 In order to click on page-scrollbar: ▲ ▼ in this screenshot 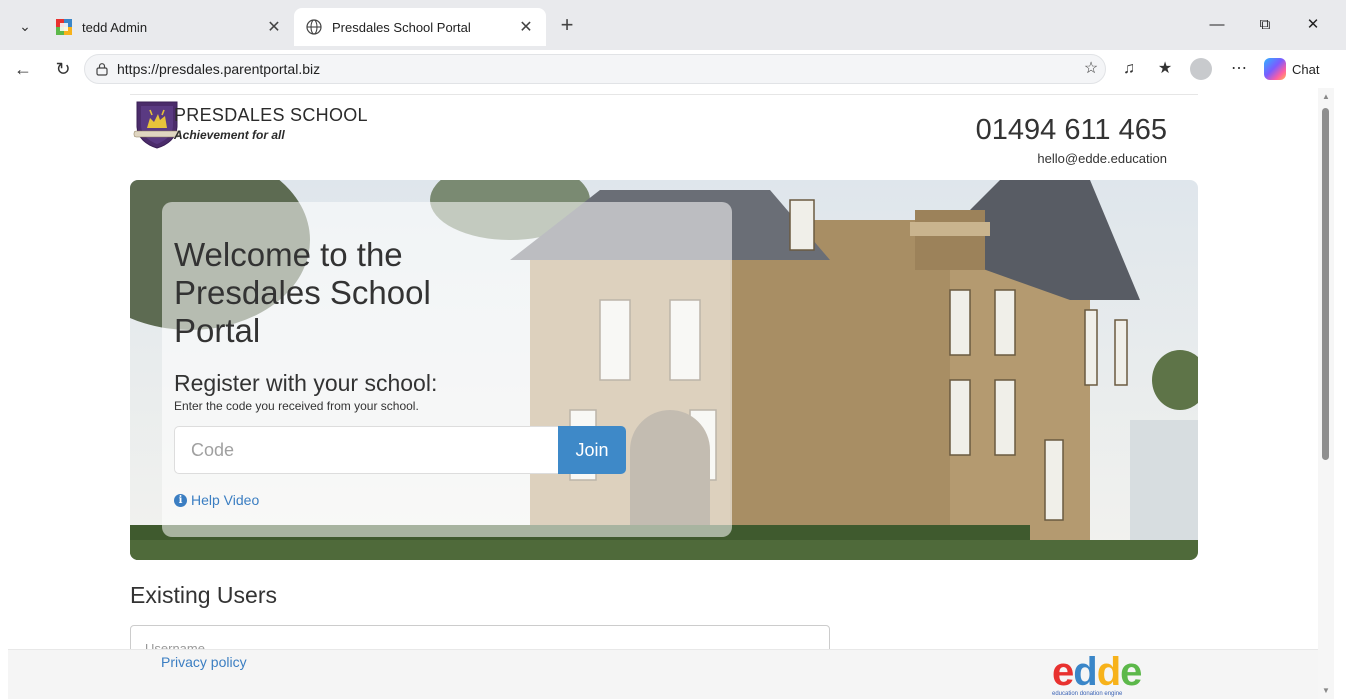, I will do `click(1326, 393)`.